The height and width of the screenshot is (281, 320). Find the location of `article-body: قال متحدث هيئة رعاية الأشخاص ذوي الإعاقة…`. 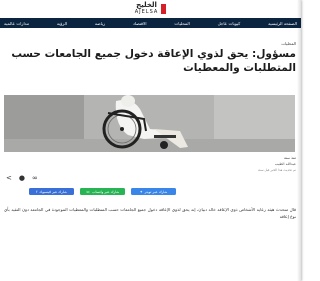

article-body: قال متحدث هيئة رعاية الأشخاص ذوي الإعاقة… is located at coordinates (150, 213).